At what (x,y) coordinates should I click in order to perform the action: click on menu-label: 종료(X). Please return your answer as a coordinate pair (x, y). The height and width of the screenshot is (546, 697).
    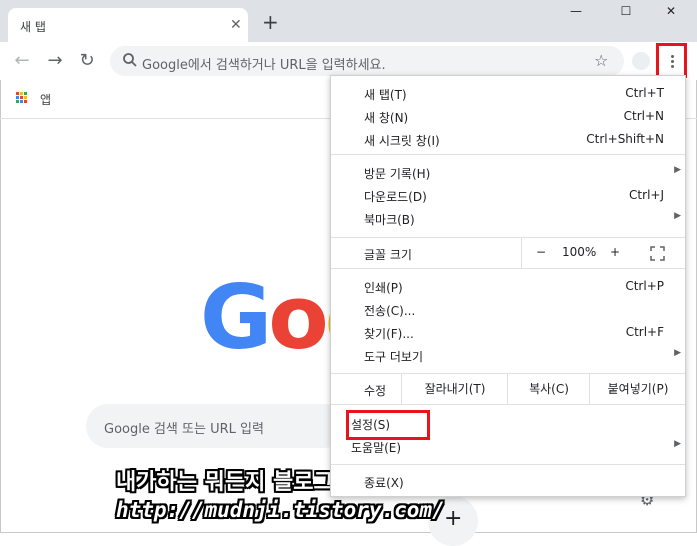
    Looking at the image, I should click on (384, 483).